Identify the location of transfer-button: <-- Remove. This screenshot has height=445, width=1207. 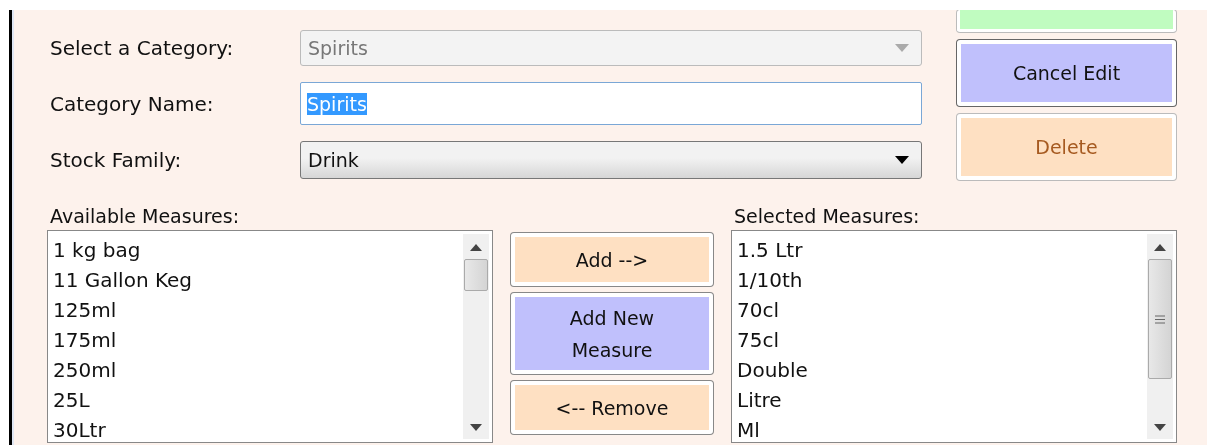
(612, 407).